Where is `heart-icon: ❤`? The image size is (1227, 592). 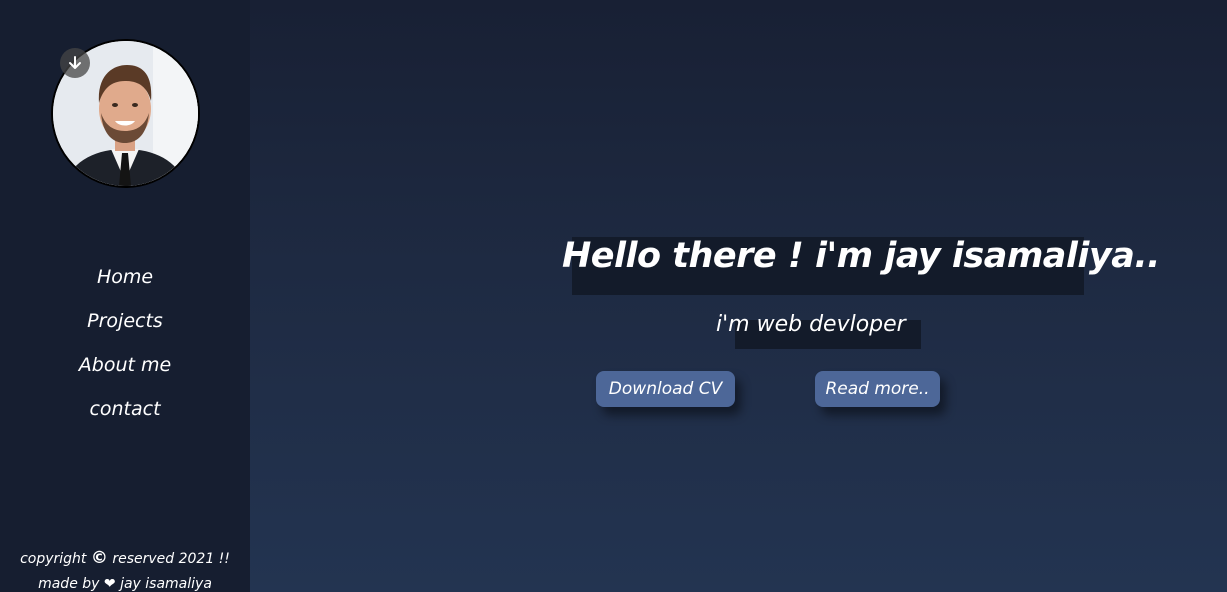 heart-icon: ❤ is located at coordinates (109, 584).